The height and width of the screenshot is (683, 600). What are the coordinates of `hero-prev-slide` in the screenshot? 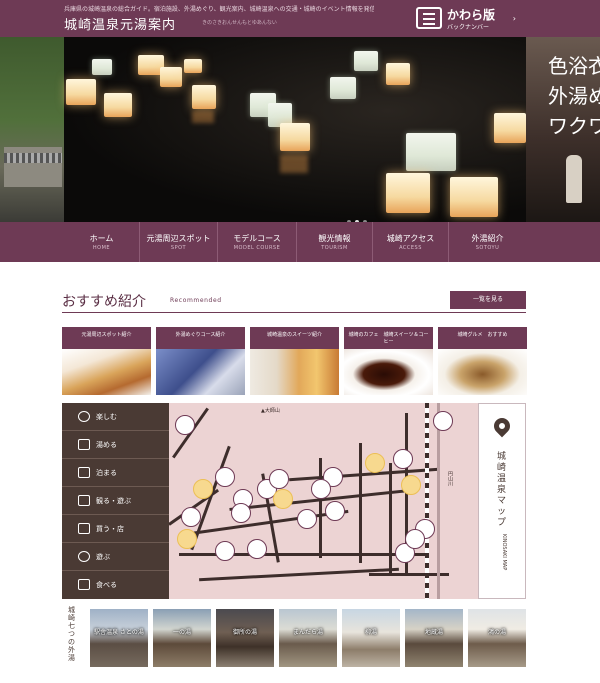 It's located at (32, 129).